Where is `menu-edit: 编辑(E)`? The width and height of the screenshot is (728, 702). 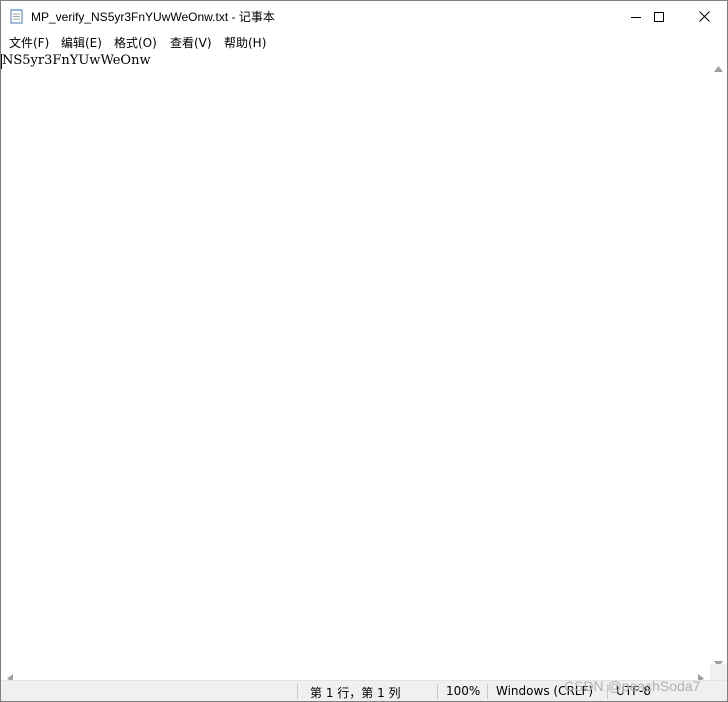 menu-edit: 编辑(E) is located at coordinates (81, 42).